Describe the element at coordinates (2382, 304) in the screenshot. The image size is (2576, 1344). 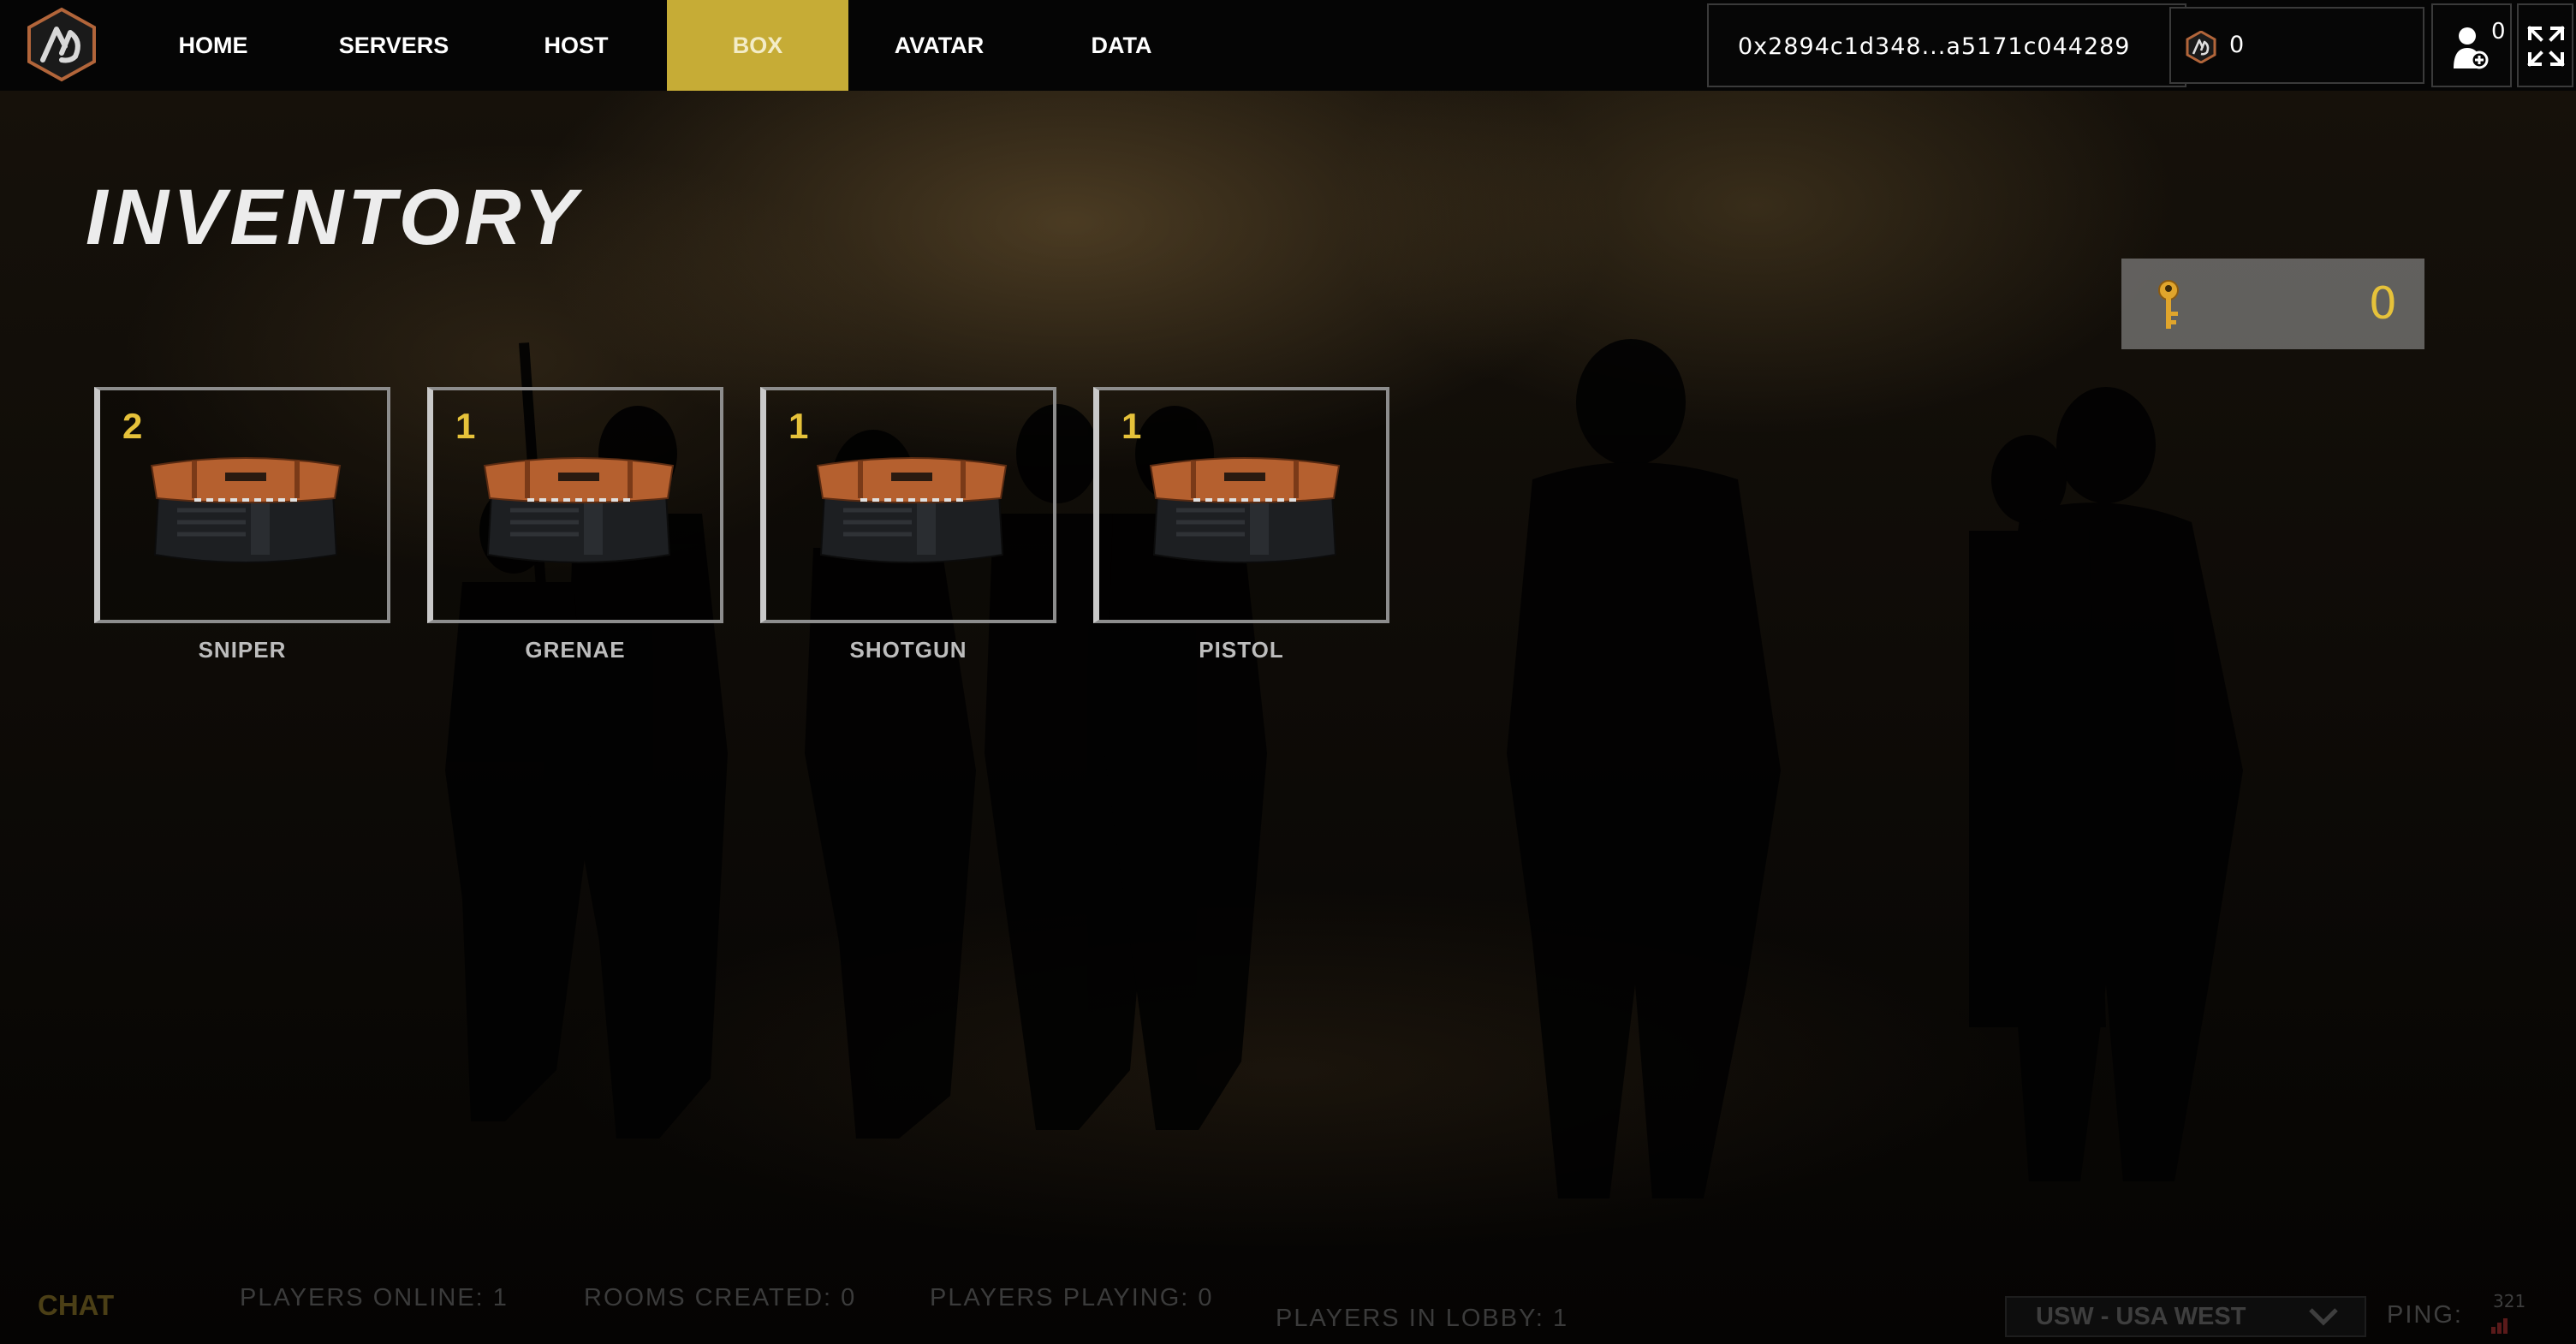
I see `key-count: 0` at that location.